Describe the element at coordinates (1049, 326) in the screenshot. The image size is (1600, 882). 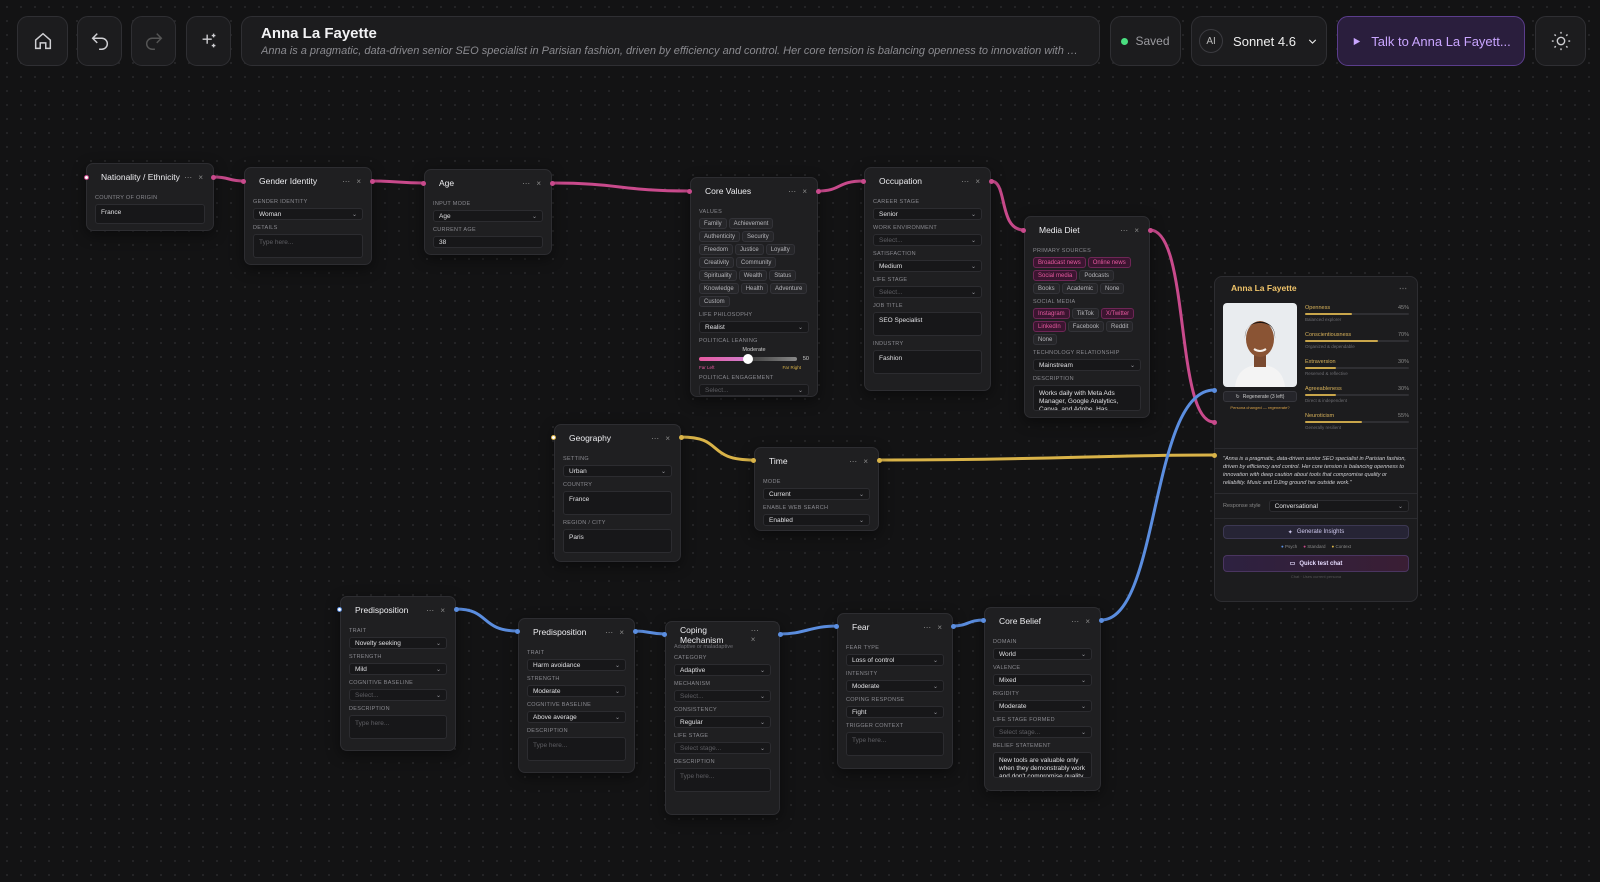
I see `chip: LinkedIn` at that location.